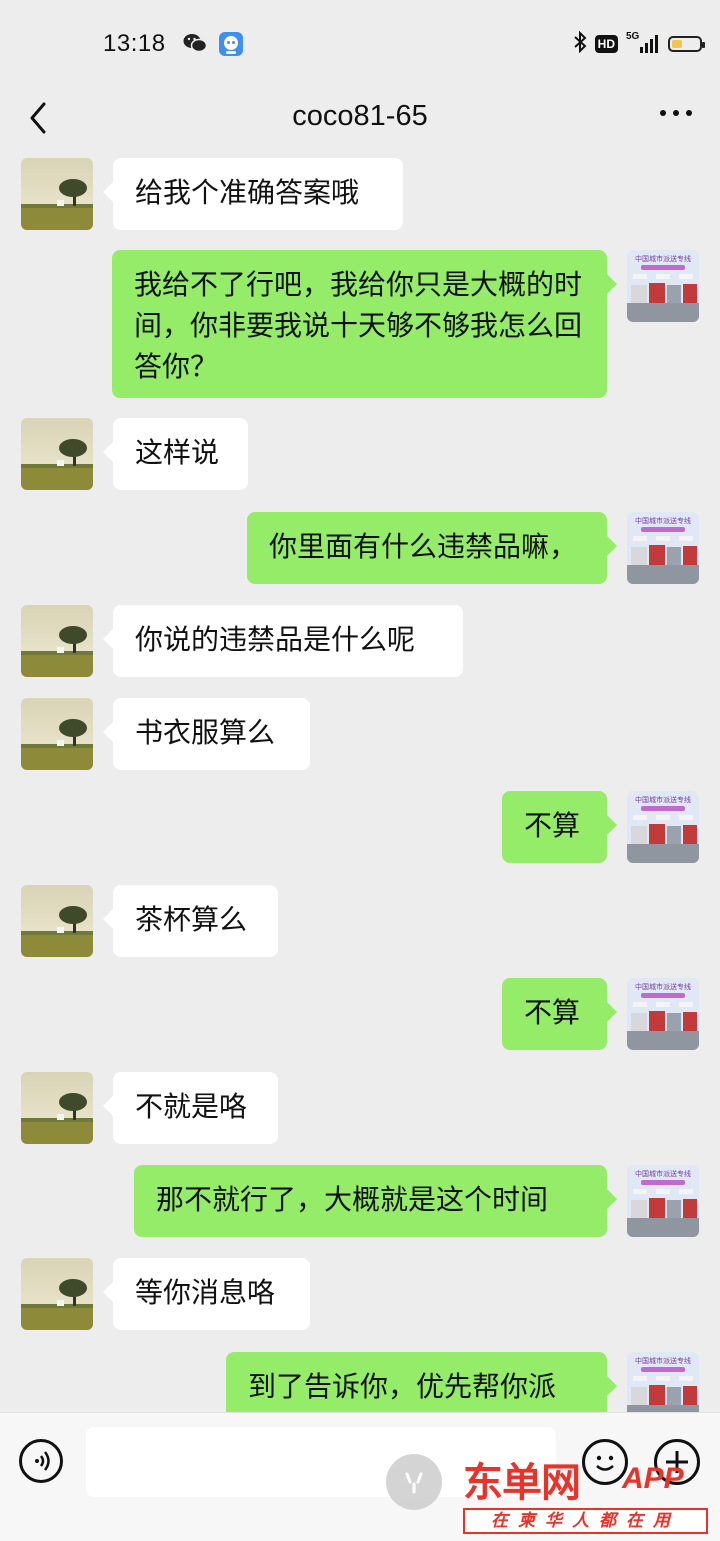  Describe the element at coordinates (41, 1461) in the screenshot. I see `voice-icon` at that location.